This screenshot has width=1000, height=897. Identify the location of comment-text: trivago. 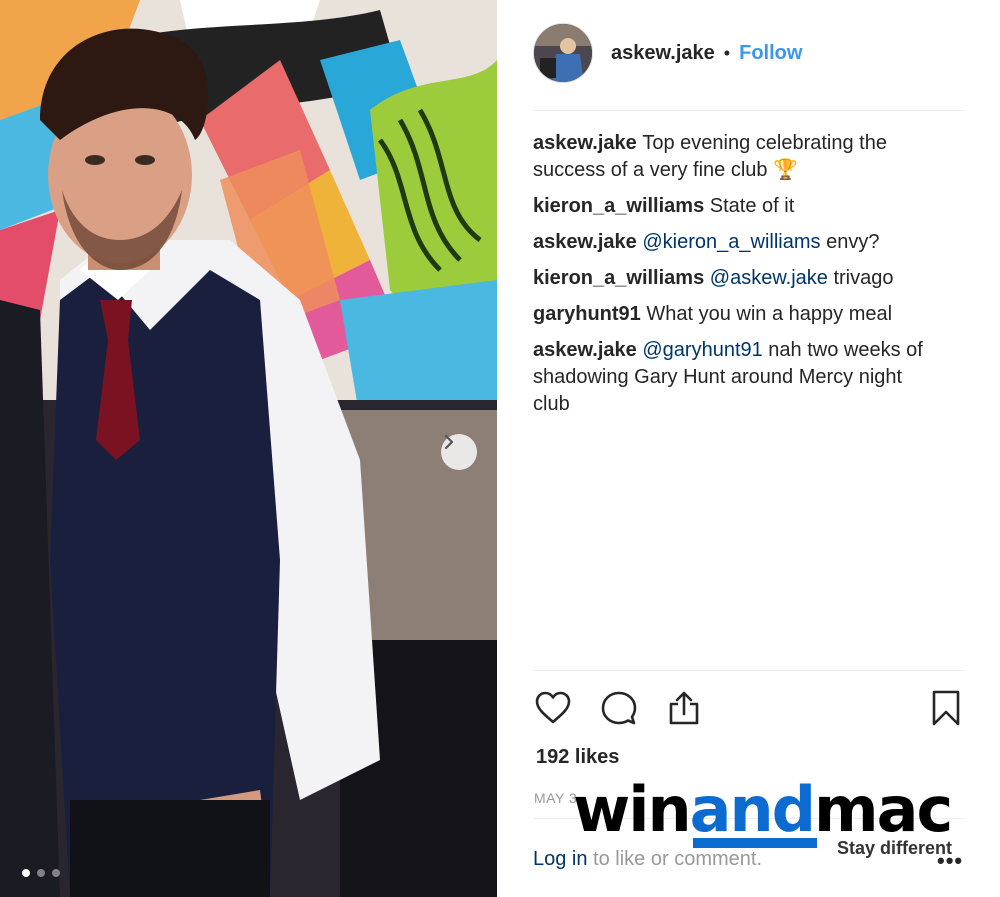
(860, 278).